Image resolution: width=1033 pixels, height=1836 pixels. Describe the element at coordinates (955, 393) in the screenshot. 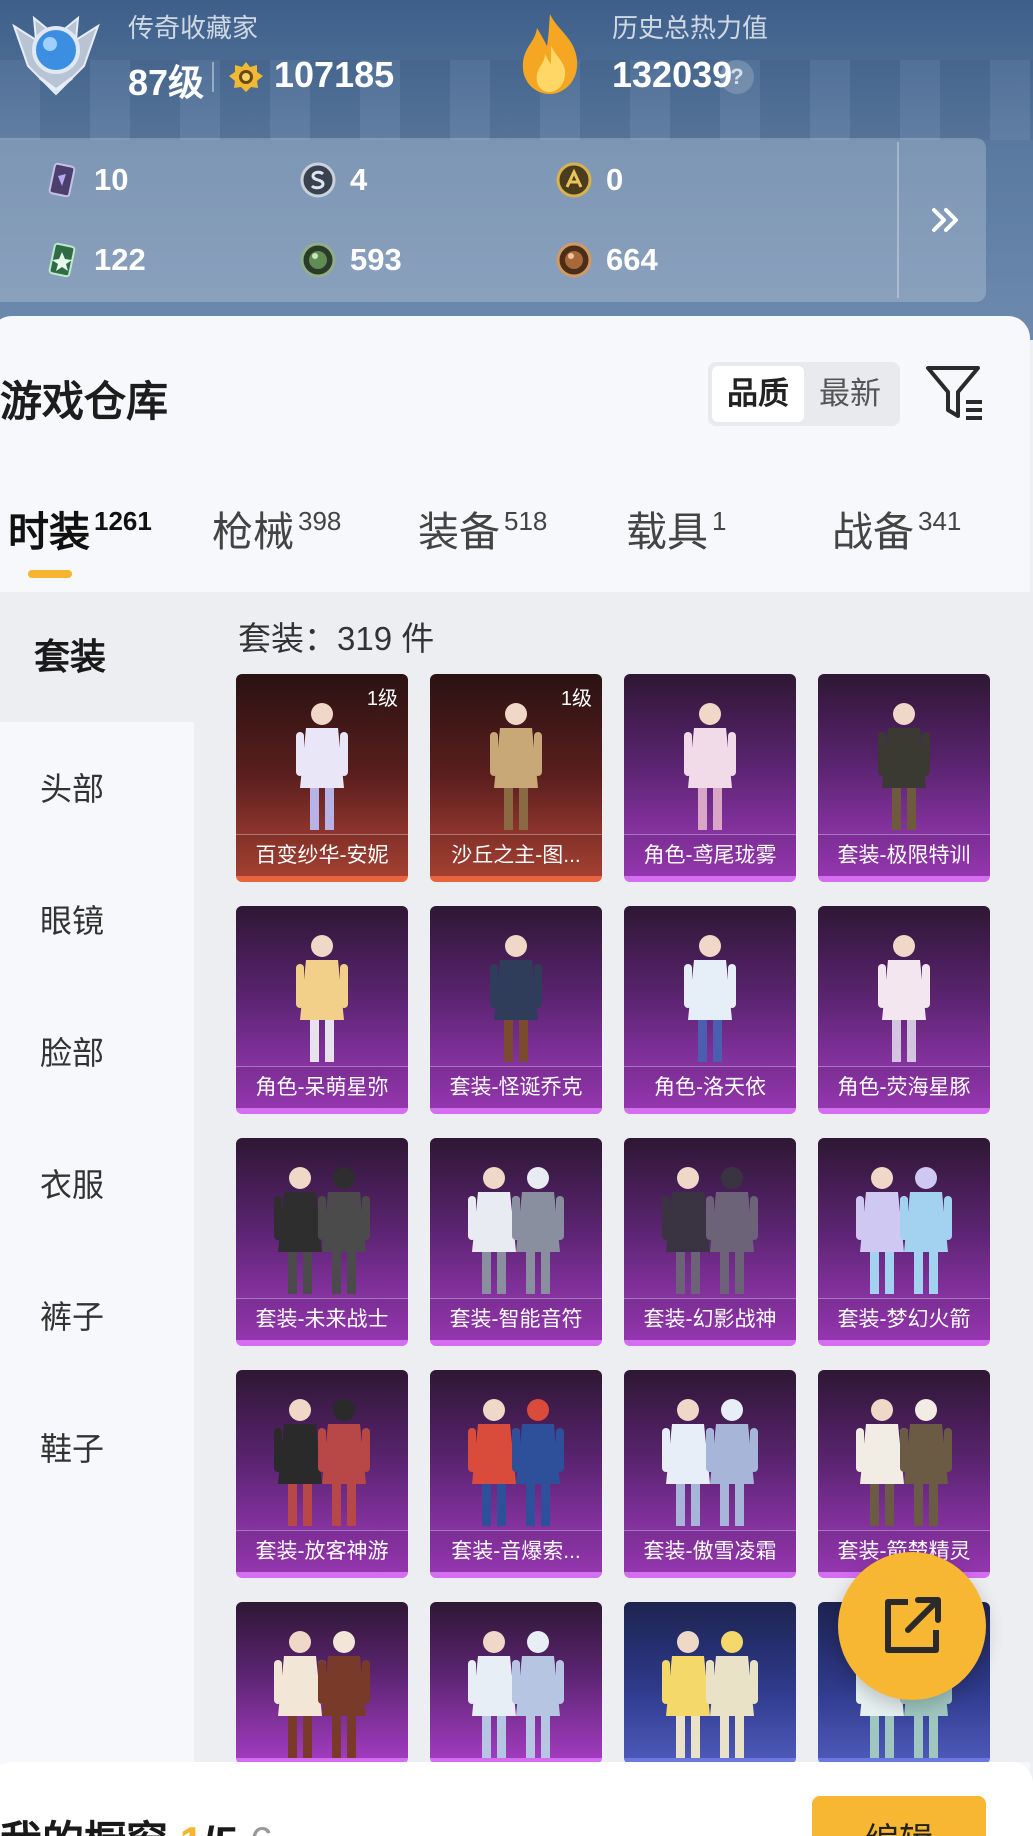

I see `filter-icon` at that location.